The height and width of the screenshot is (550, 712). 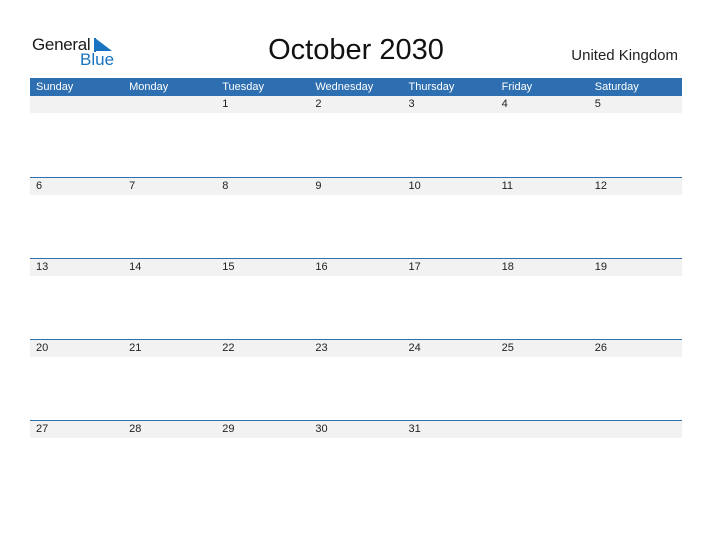 I want to click on day-cell: 20, so click(x=42, y=348).